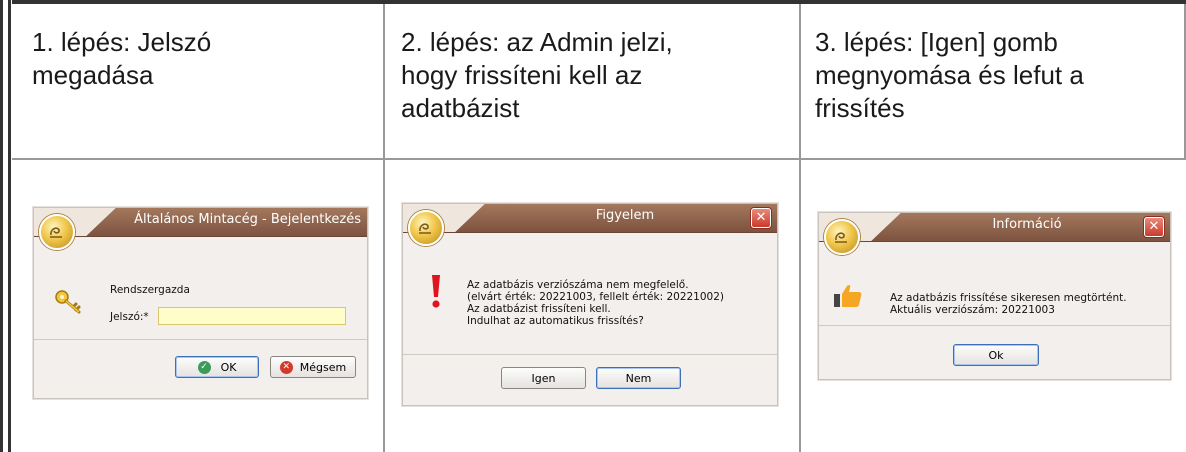 This screenshot has width=1186, height=452. What do you see at coordinates (313, 367) in the screenshot?
I see `cancel-button: ✕ Mégsem` at bounding box center [313, 367].